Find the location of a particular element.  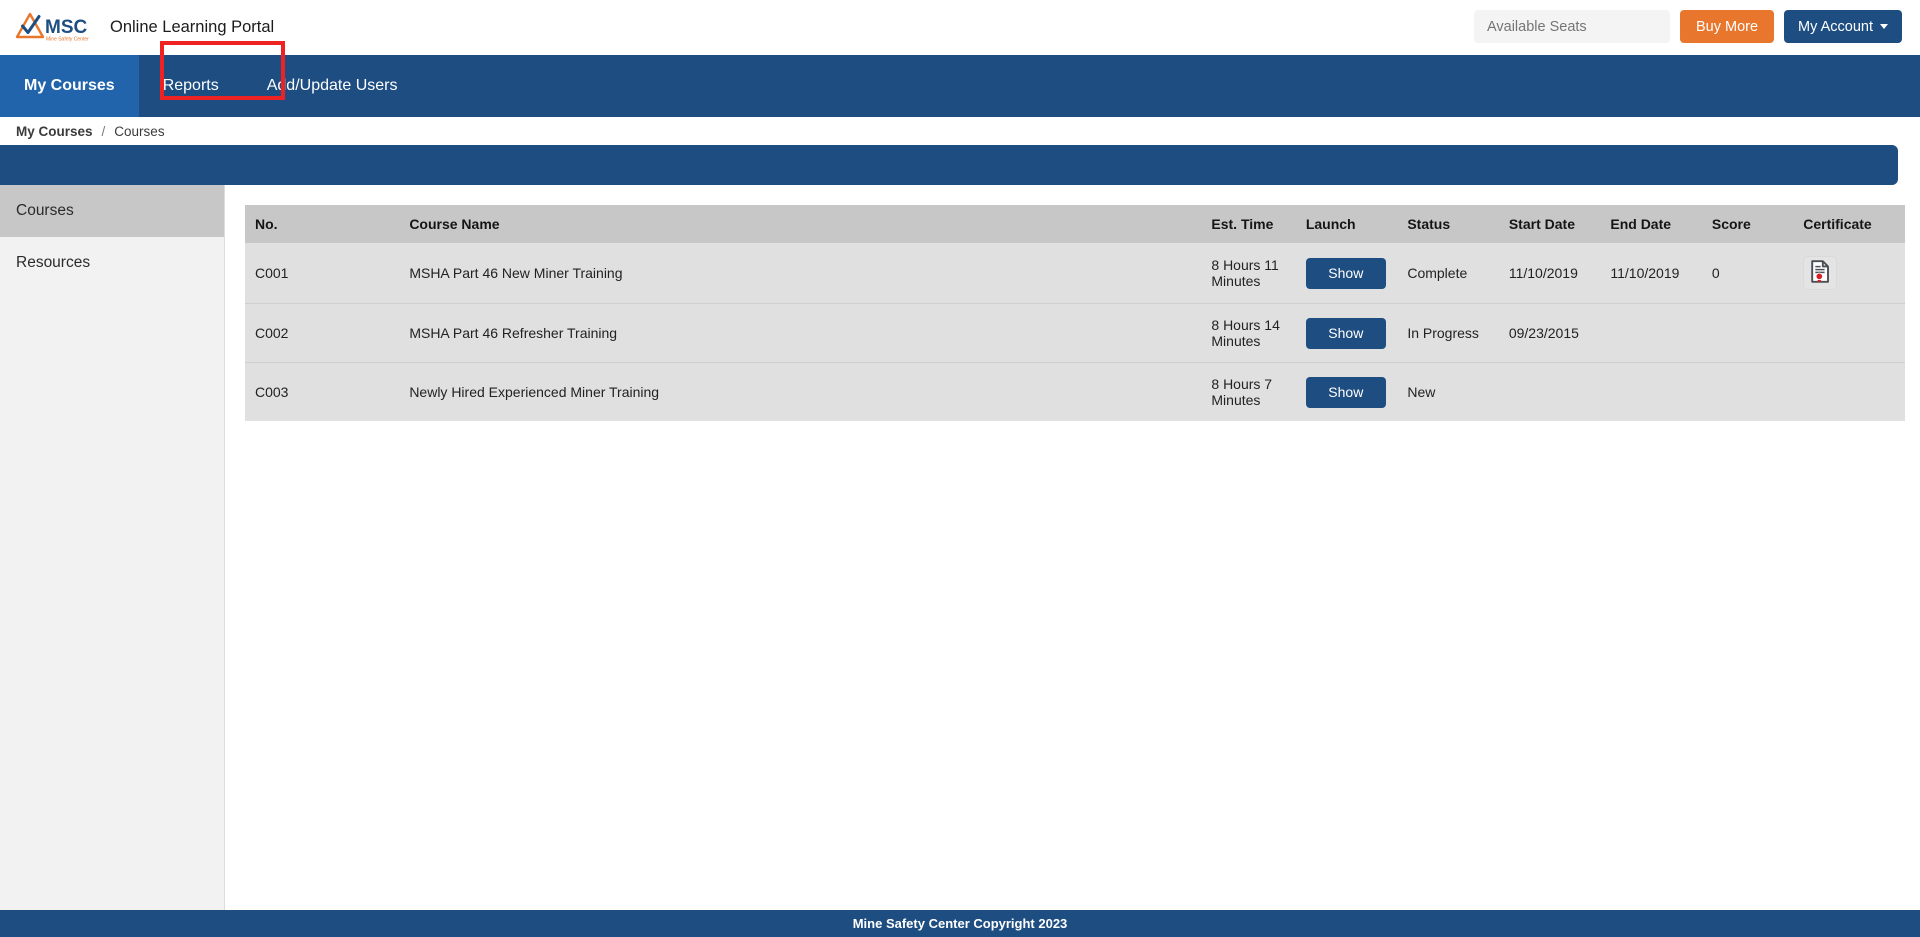

cell-status: In Progress is located at coordinates (1448, 333).